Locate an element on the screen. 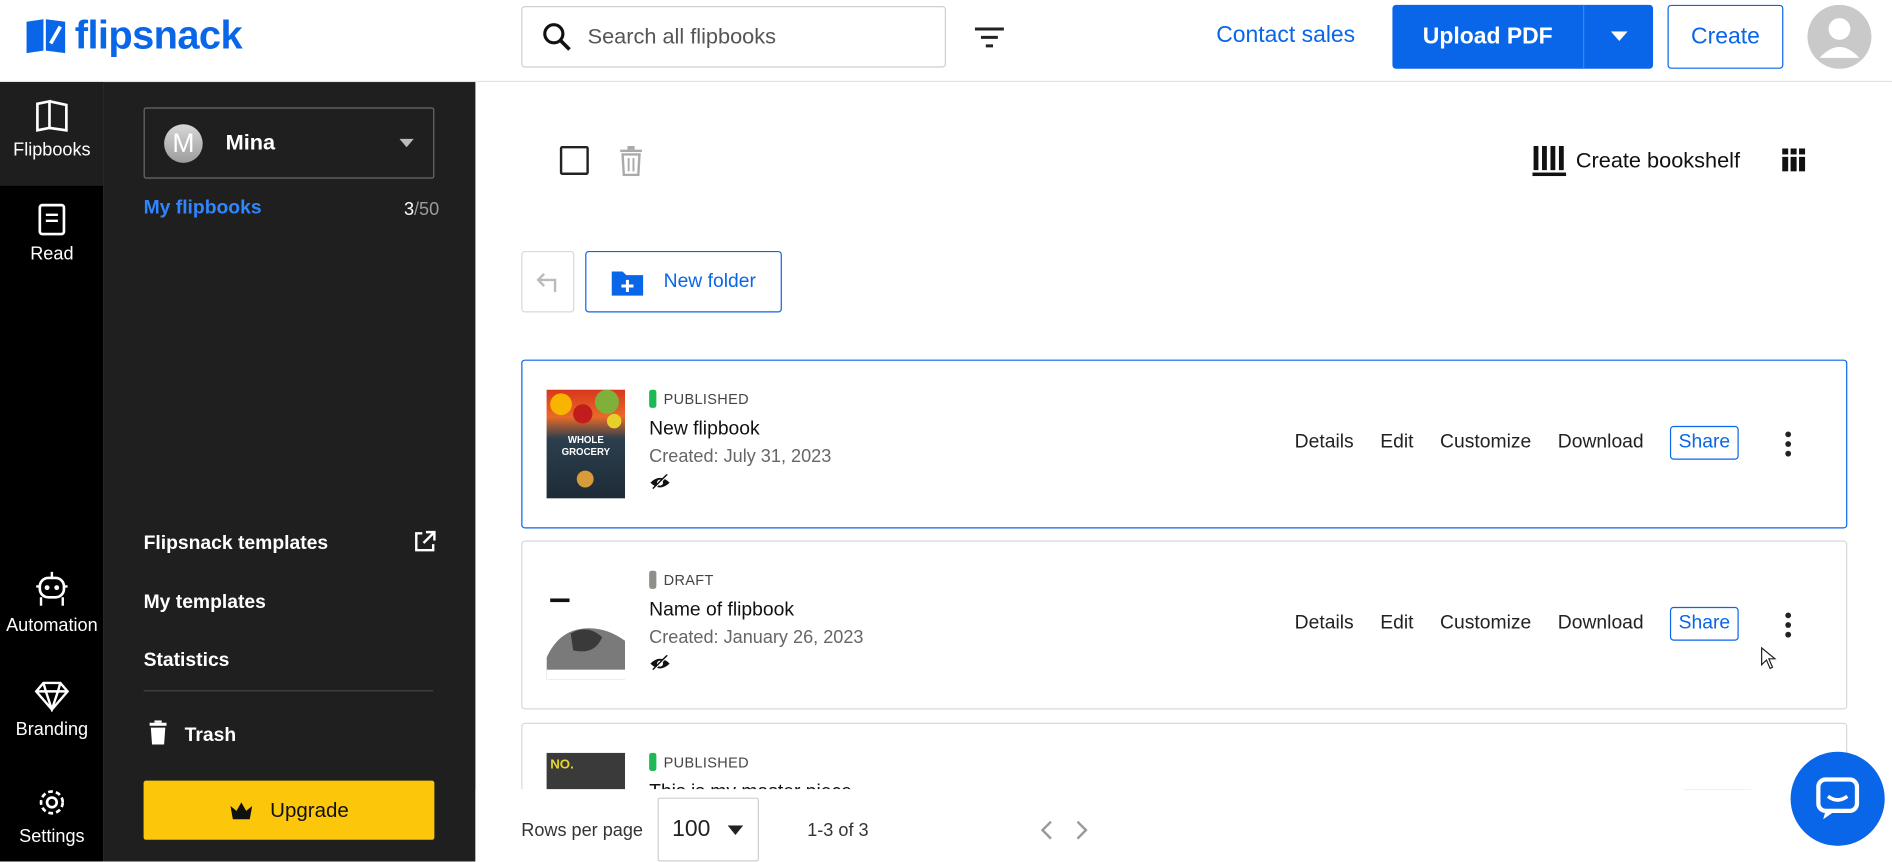 The width and height of the screenshot is (1892, 862). count-used: 3 is located at coordinates (409, 209).